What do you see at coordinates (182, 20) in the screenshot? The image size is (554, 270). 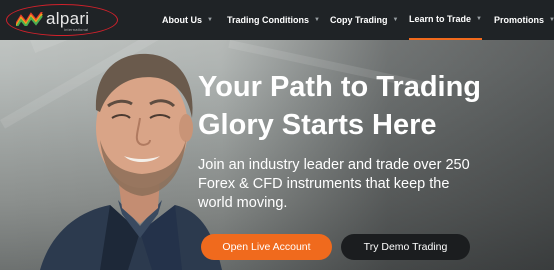 I see `nav-item-label: About Us` at bounding box center [182, 20].